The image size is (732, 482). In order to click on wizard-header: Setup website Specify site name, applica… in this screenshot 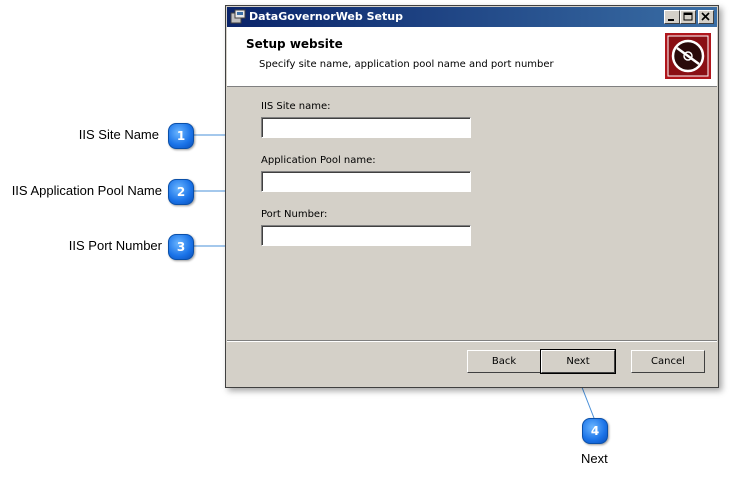, I will do `click(472, 57)`.